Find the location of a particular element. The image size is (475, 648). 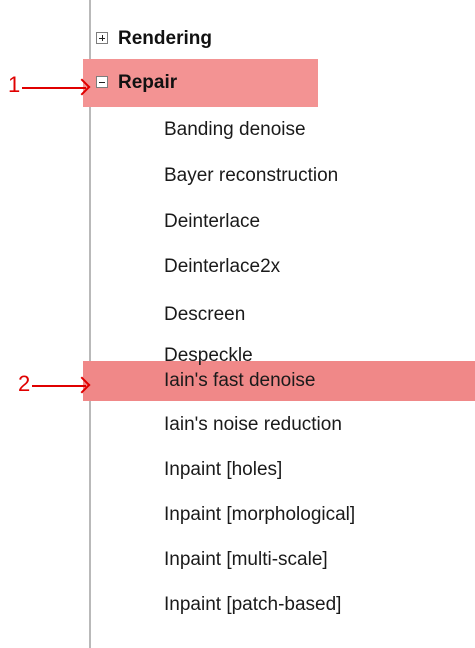

minus-box-icon is located at coordinates (102, 82).